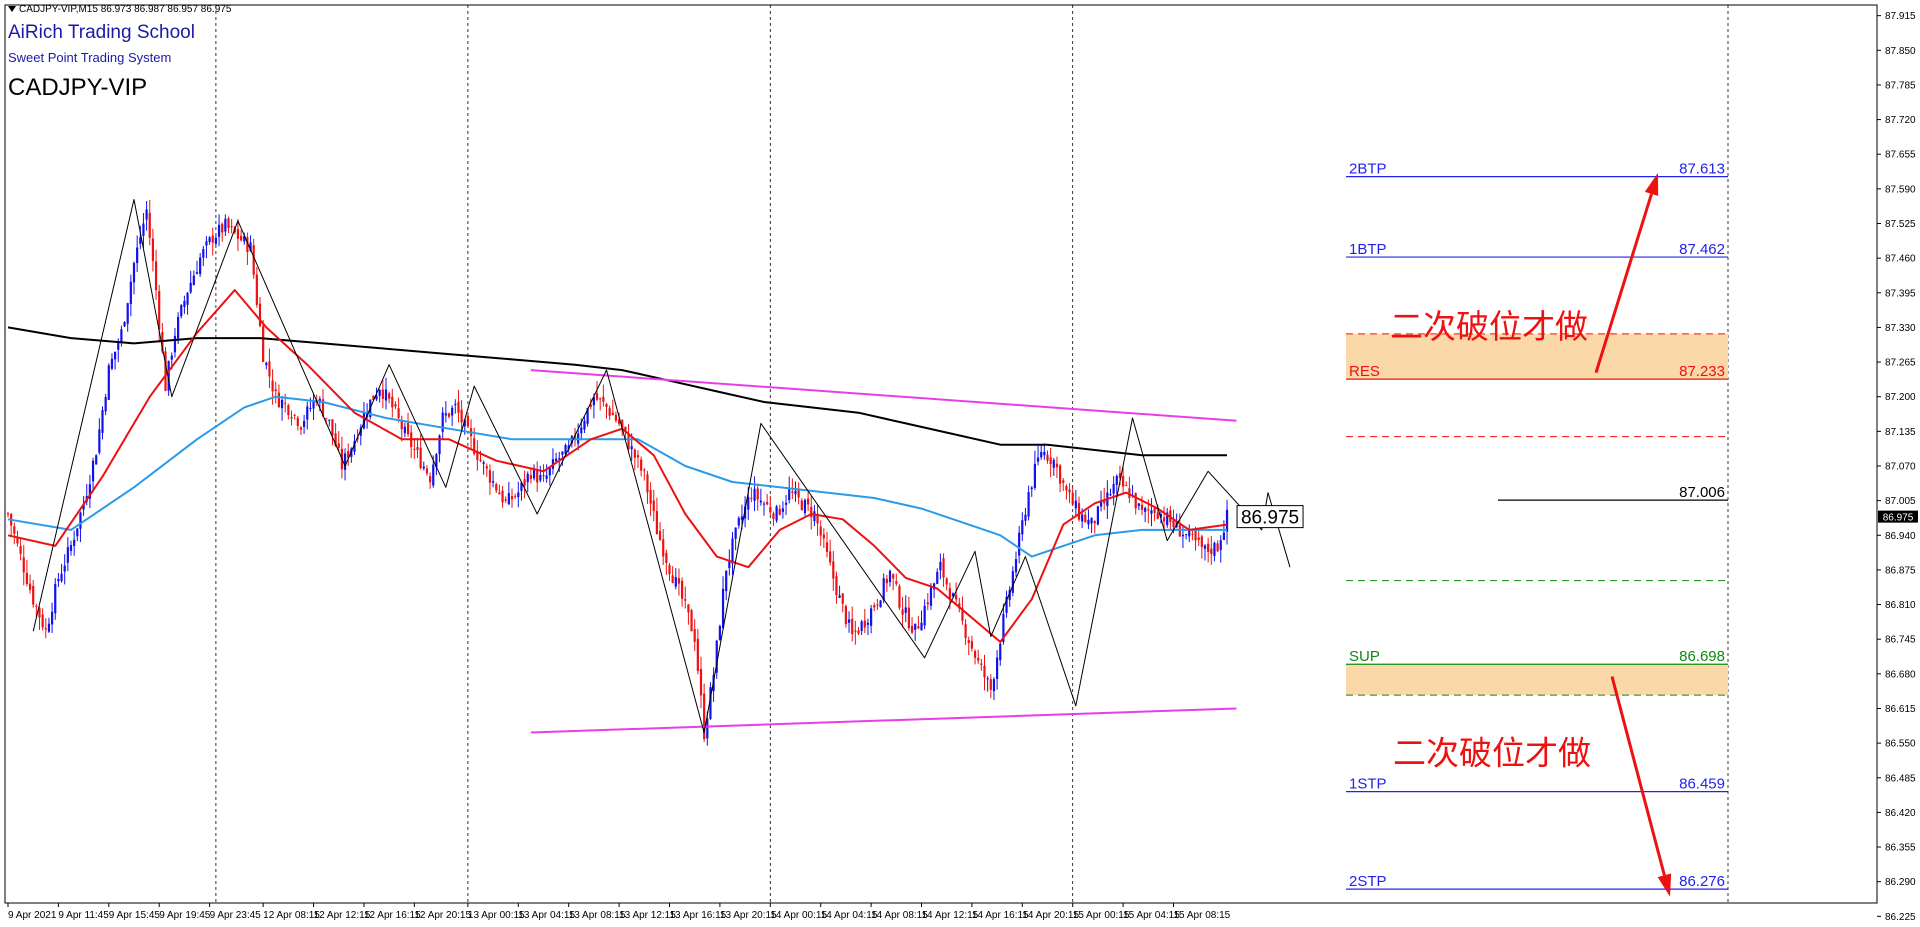 The image size is (1920, 927). What do you see at coordinates (1900, 155) in the screenshot?
I see `y-tick-label: 87.655` at bounding box center [1900, 155].